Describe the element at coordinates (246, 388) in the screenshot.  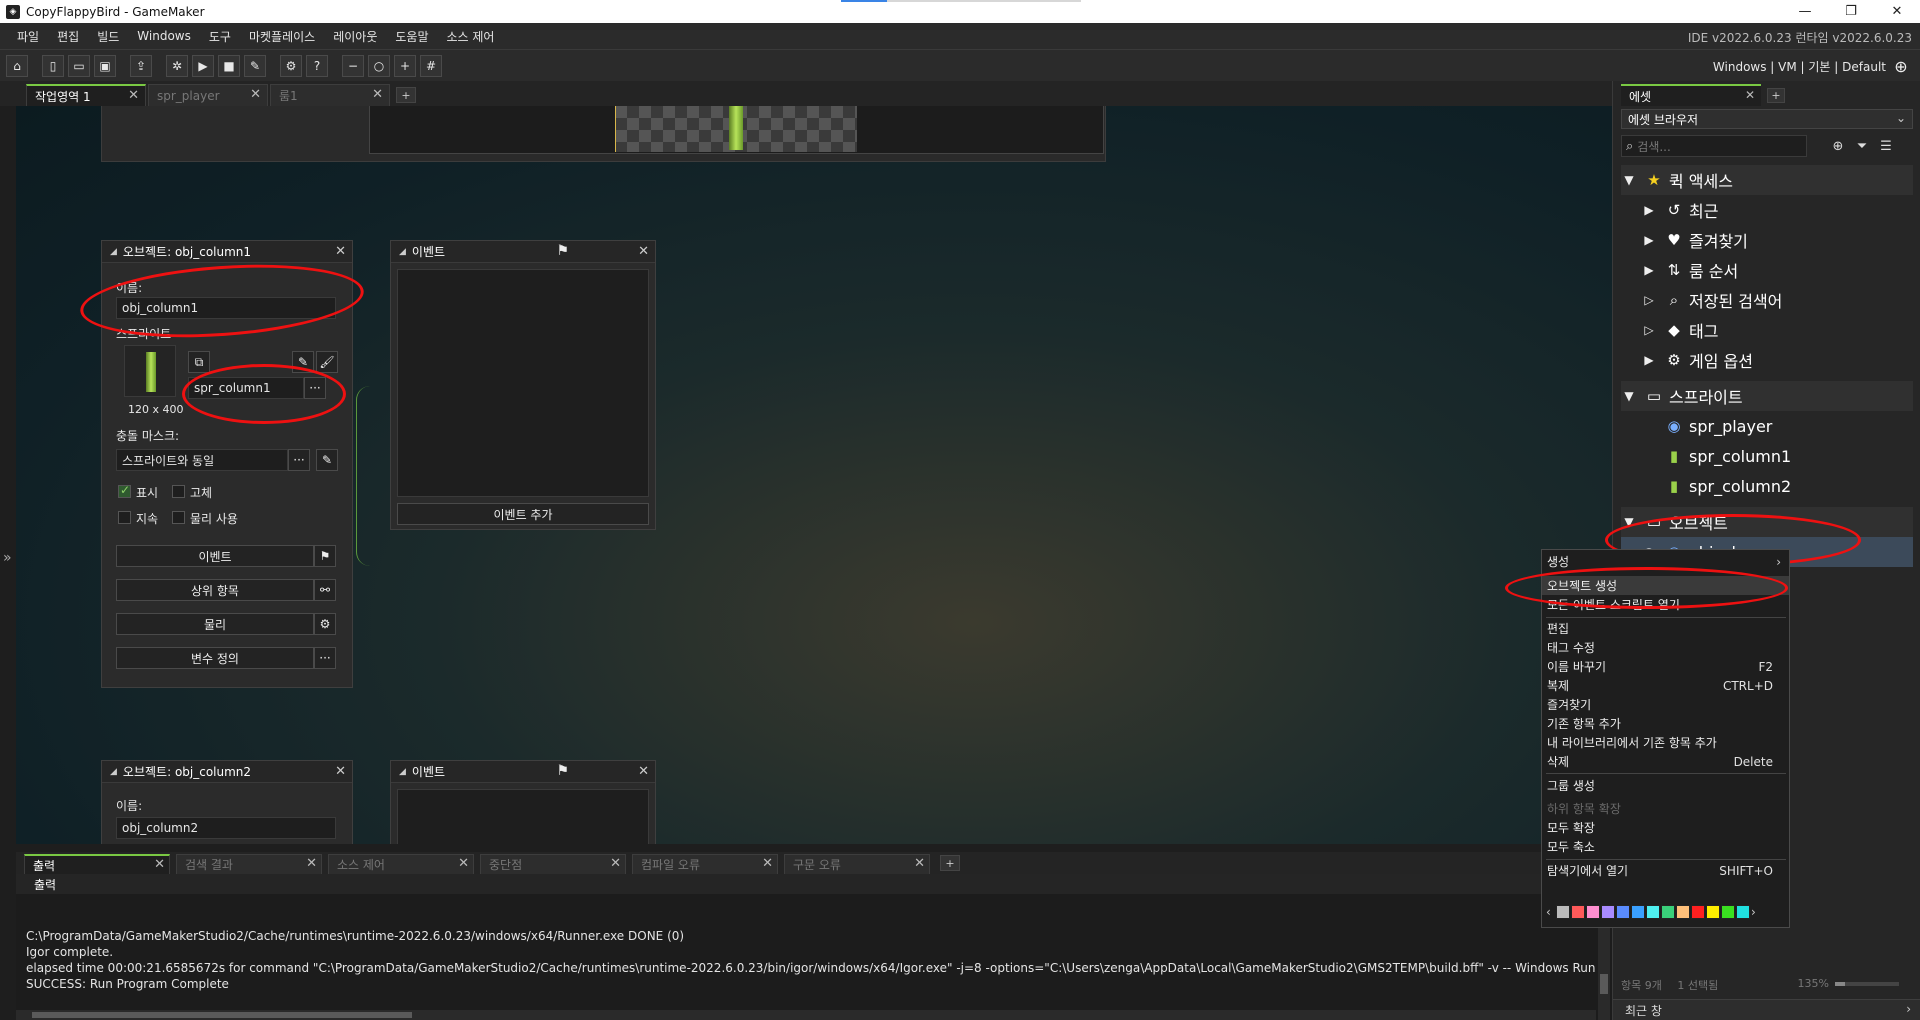
I see `sprite-select-field: spr_column1` at that location.